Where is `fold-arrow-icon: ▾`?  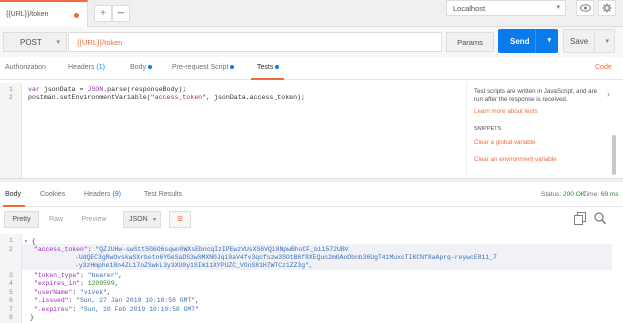
fold-arrow-icon: ▾ is located at coordinates (26, 241).